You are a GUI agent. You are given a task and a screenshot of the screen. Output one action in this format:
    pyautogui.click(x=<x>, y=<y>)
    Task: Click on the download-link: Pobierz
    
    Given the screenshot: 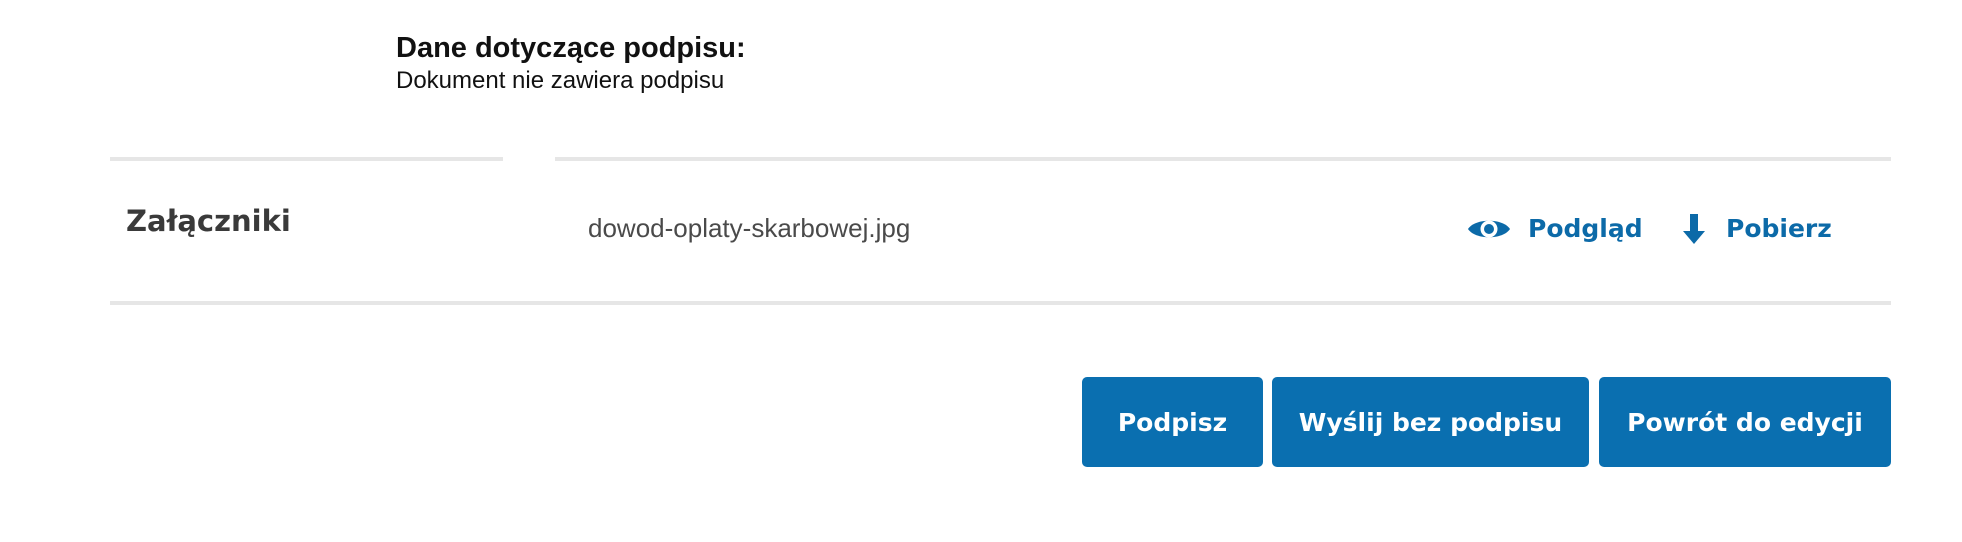 What is the action you would take?
    pyautogui.click(x=1756, y=229)
    